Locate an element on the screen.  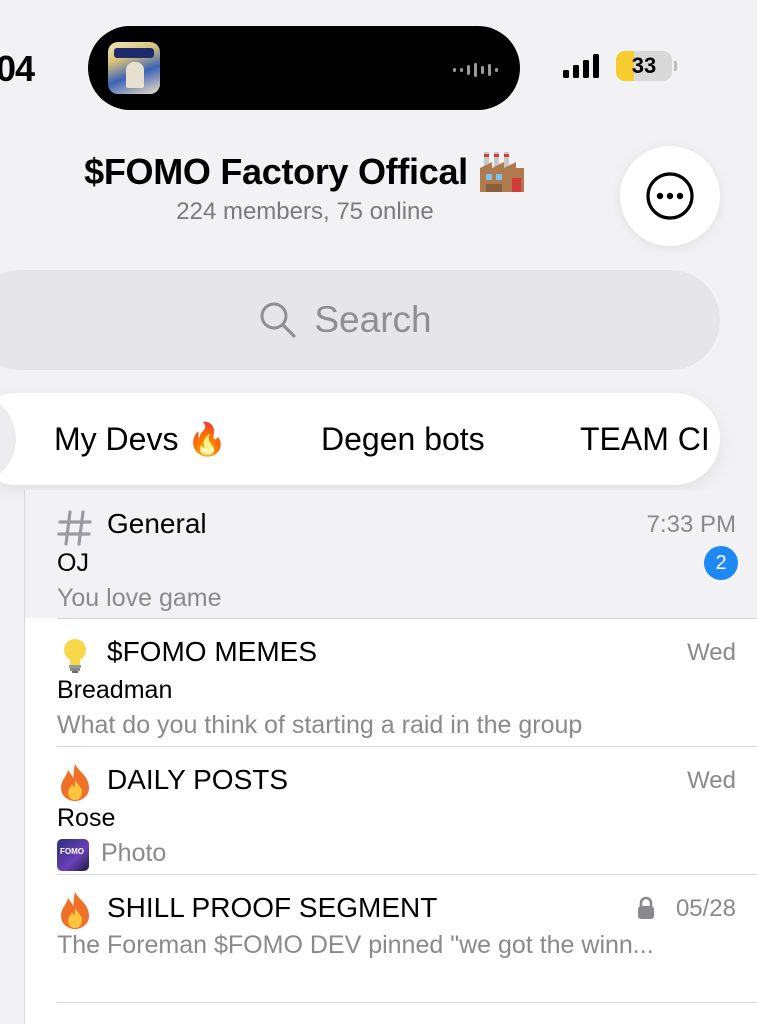
more-options-button is located at coordinates (670, 196).